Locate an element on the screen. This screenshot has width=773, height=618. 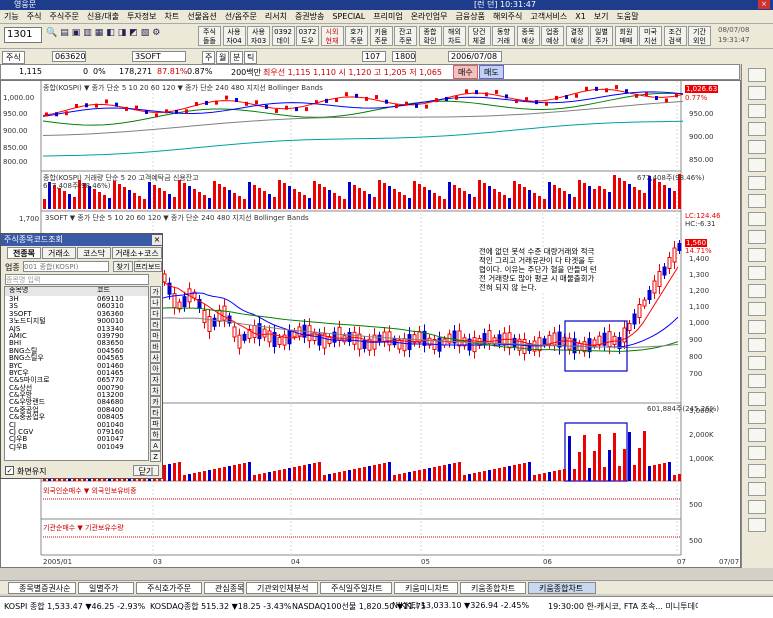
taskbar-window: 일별주가 is located at coordinates (106, 588).